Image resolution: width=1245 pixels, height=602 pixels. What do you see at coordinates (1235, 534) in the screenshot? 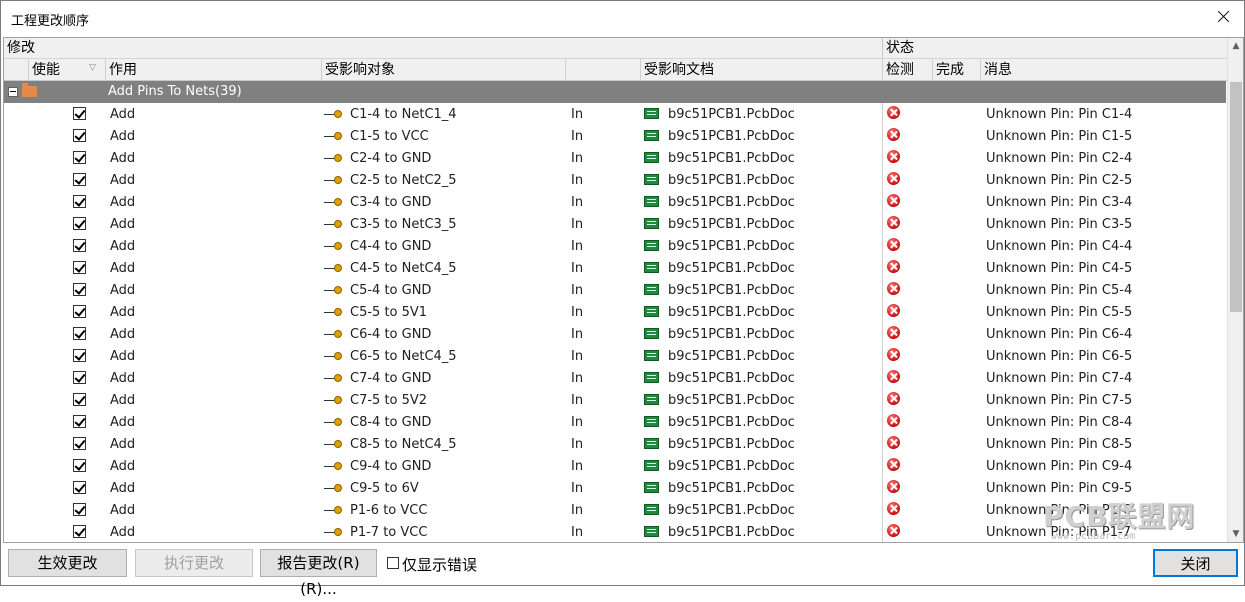
I see `scroll-down-arrow-icon: ▼` at bounding box center [1235, 534].